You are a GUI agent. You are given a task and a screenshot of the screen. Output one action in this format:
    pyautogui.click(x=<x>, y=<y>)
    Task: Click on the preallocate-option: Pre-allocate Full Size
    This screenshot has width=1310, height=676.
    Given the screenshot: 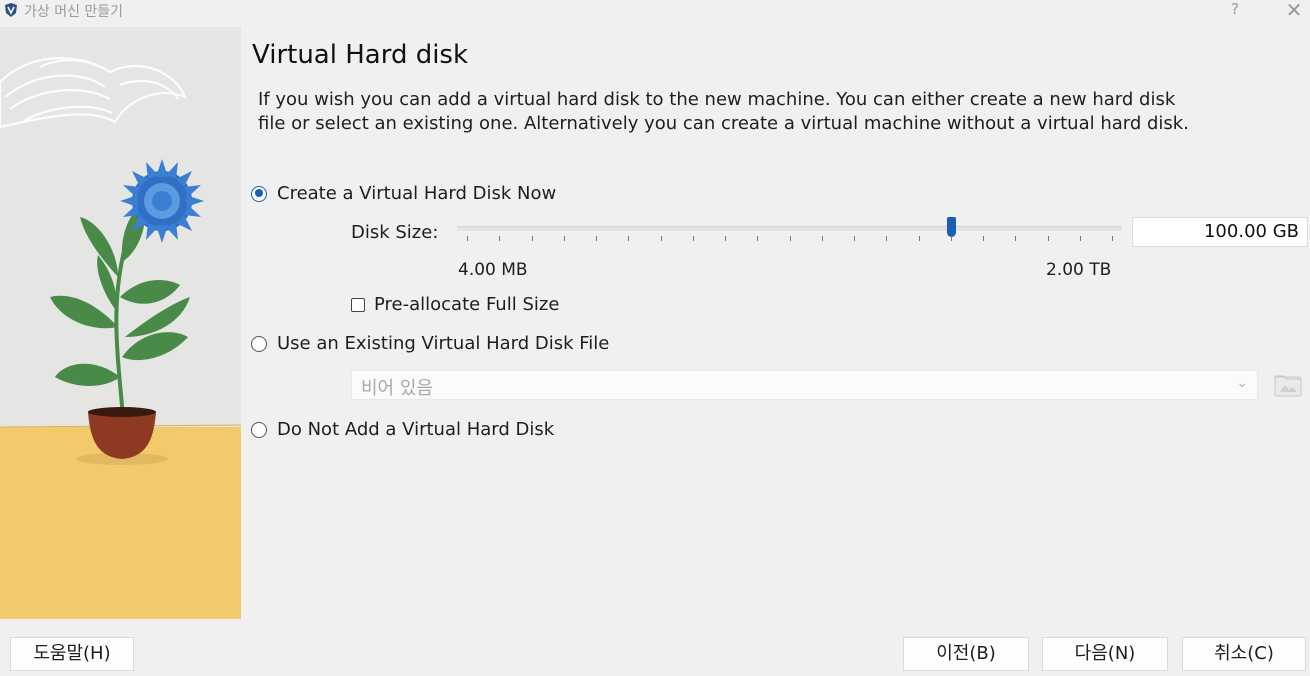 What is the action you would take?
    pyautogui.click(x=455, y=304)
    